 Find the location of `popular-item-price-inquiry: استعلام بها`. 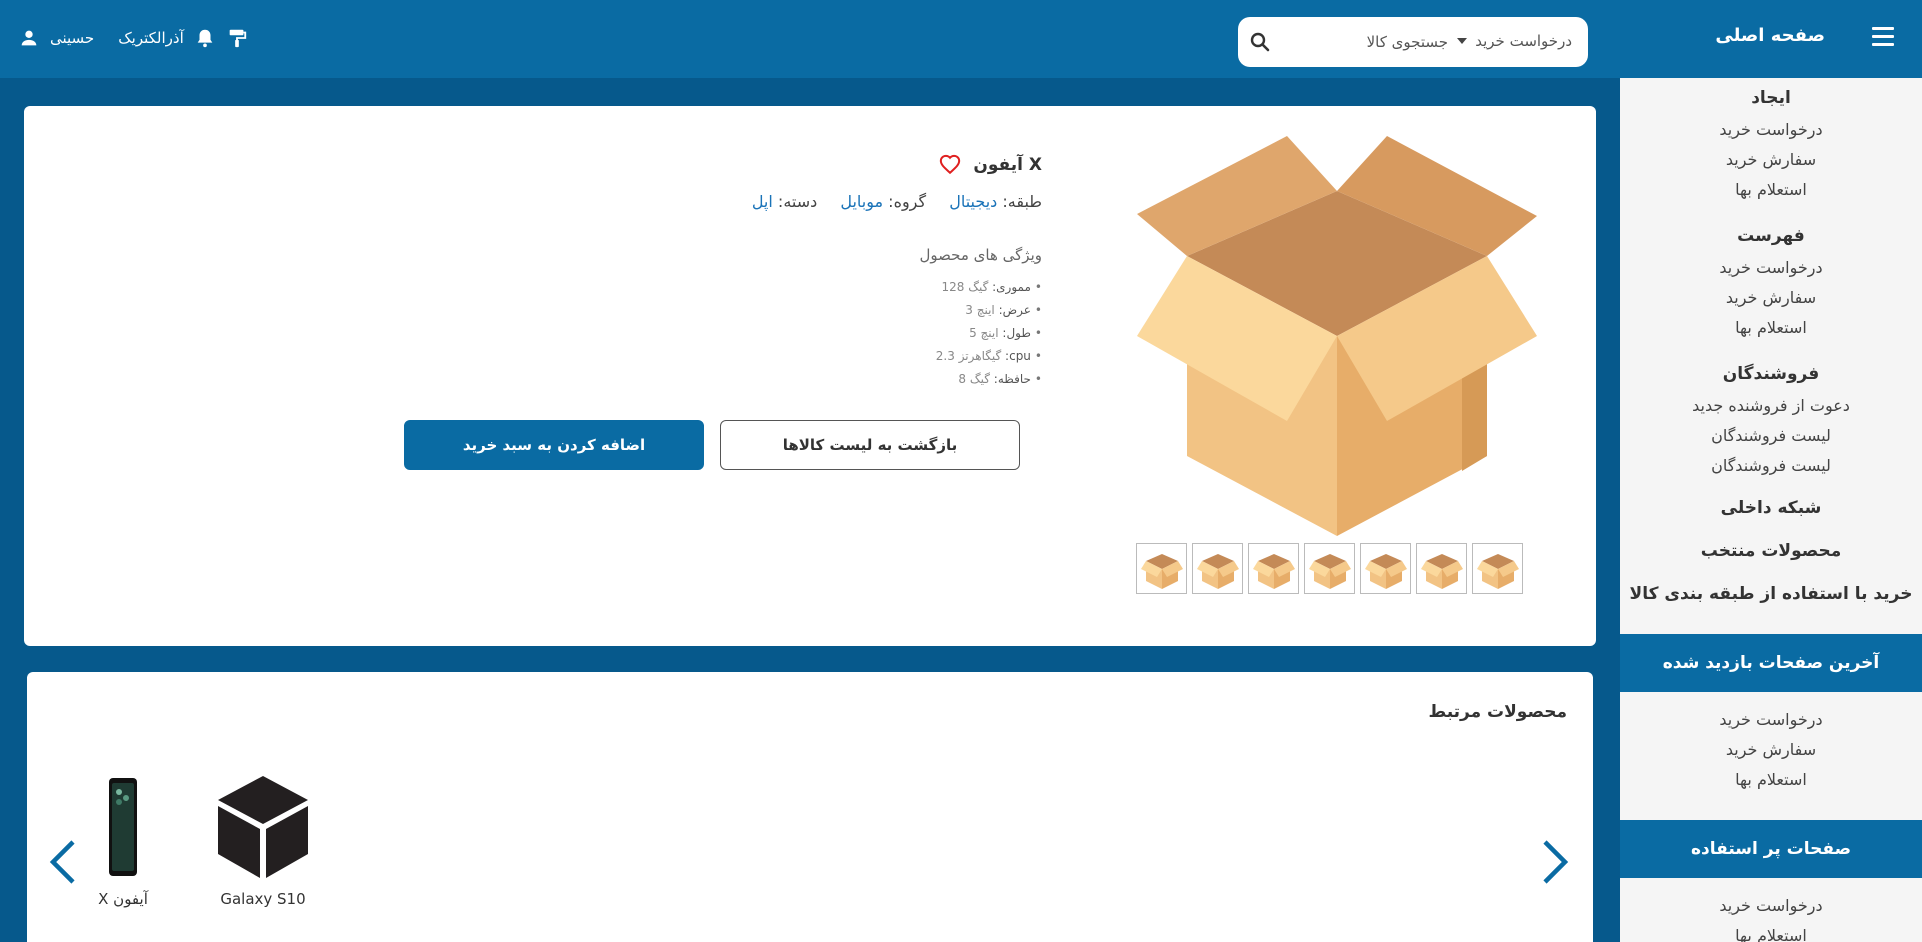

popular-item-price-inquiry: استعلام بها is located at coordinates (1771, 934).